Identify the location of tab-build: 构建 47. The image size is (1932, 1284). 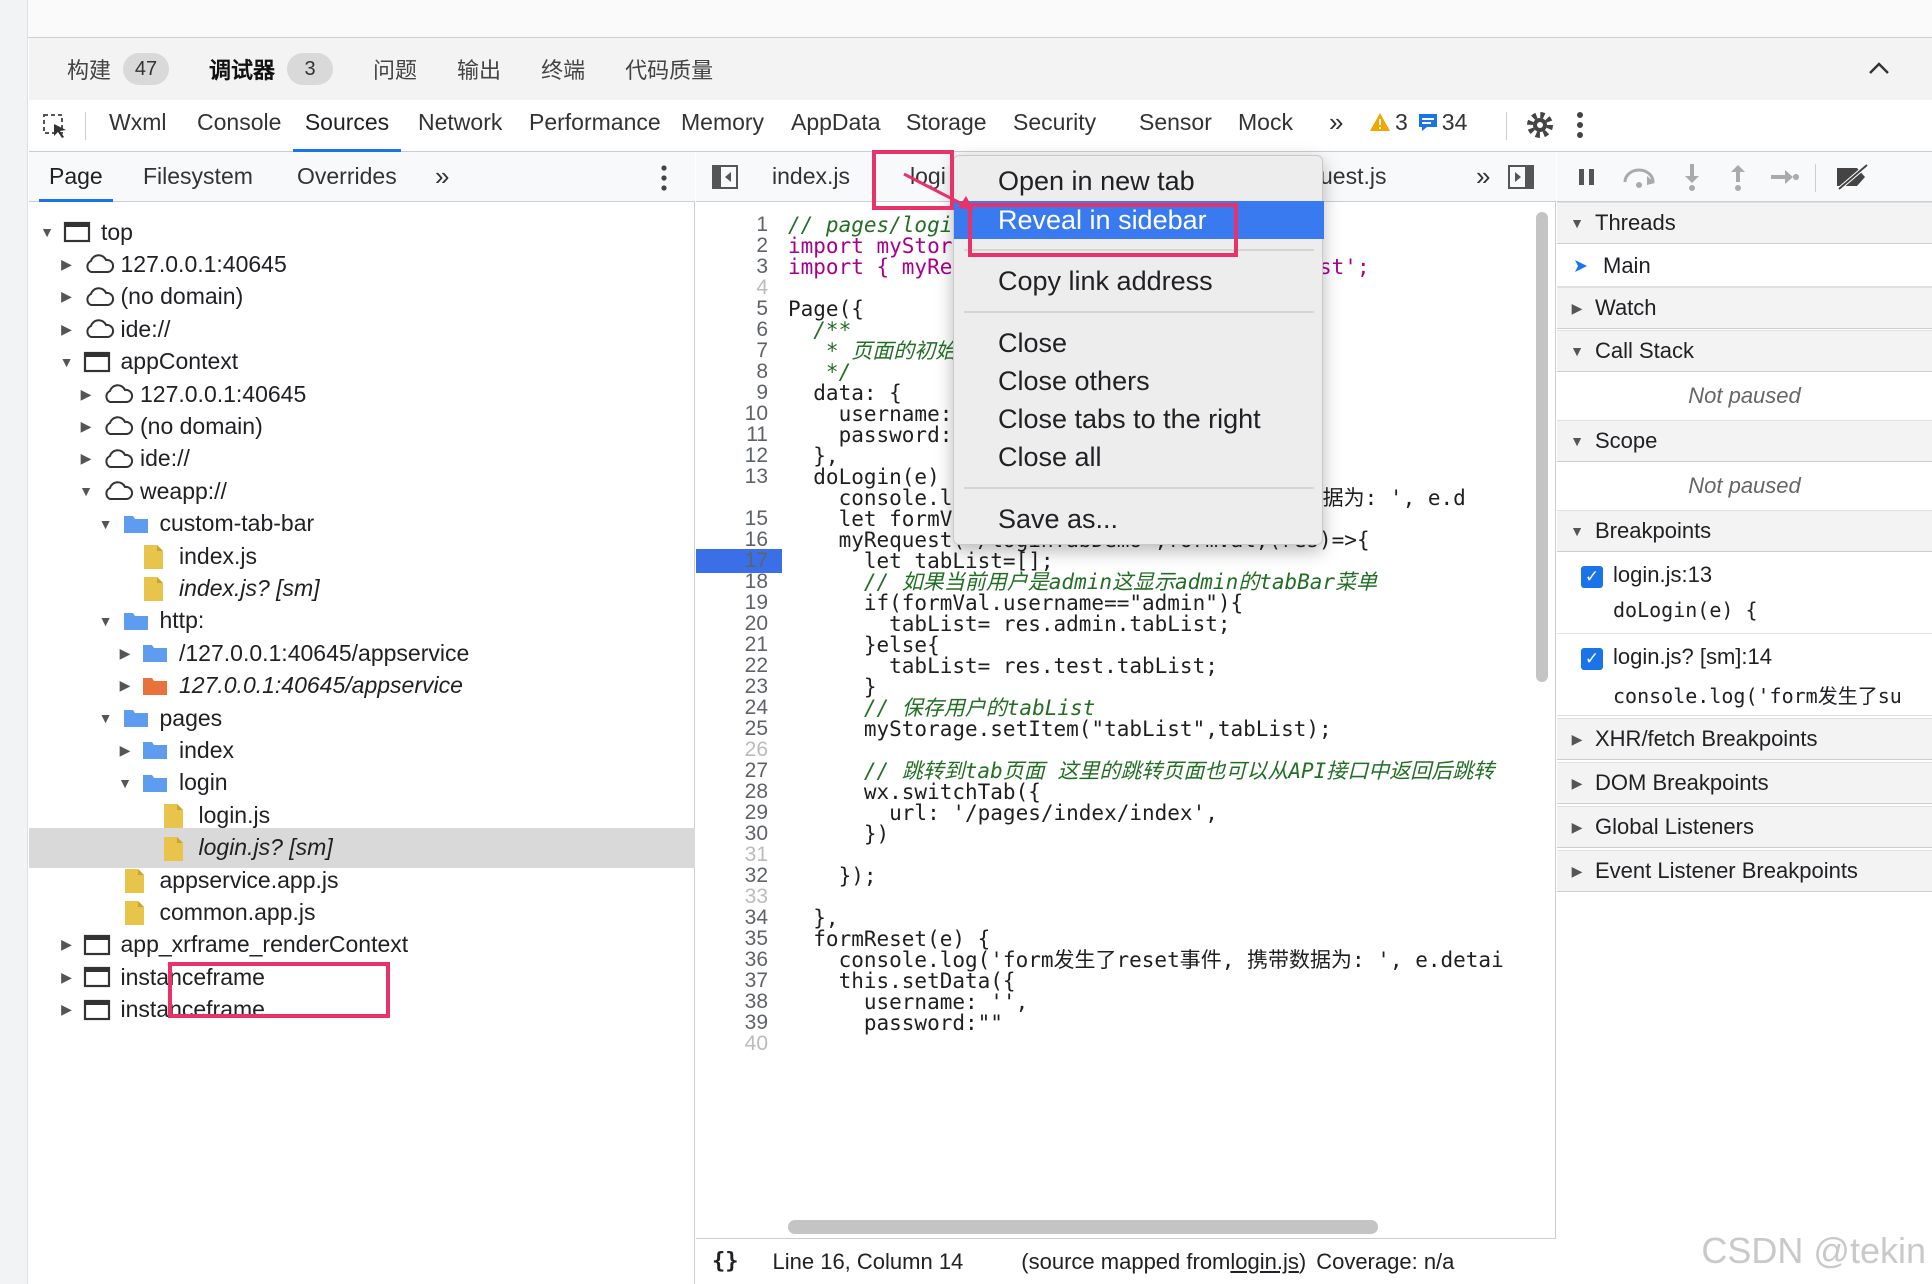
(118, 69).